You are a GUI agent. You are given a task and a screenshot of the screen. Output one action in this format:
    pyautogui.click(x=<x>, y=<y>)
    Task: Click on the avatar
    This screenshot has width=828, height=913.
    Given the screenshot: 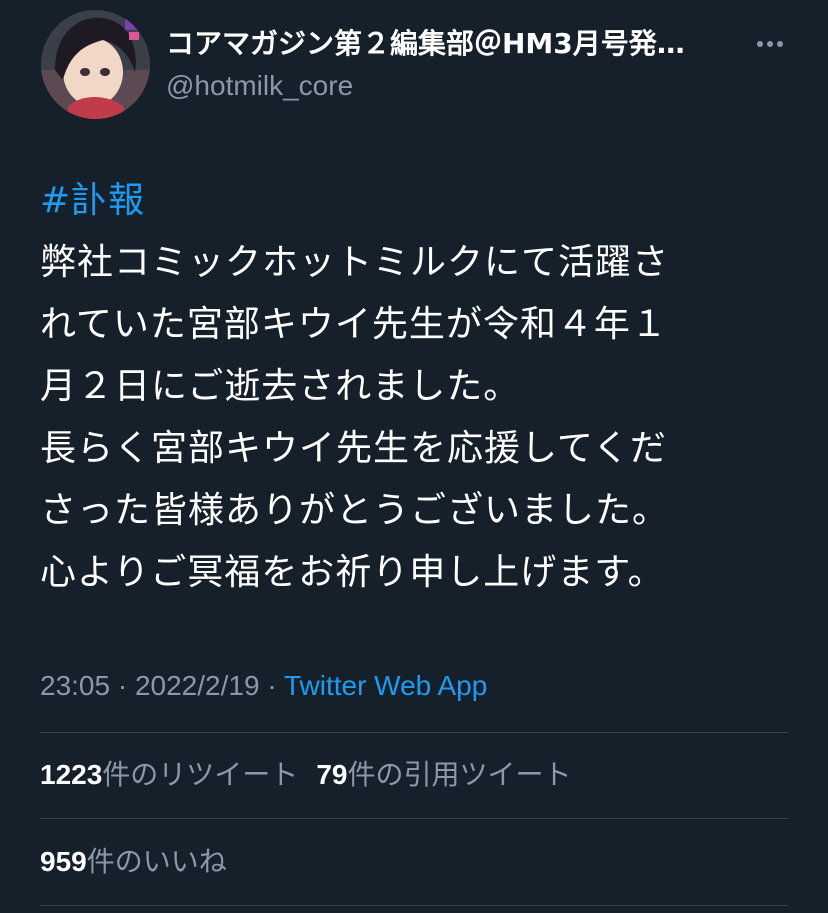 What is the action you would take?
    pyautogui.click(x=95, y=64)
    